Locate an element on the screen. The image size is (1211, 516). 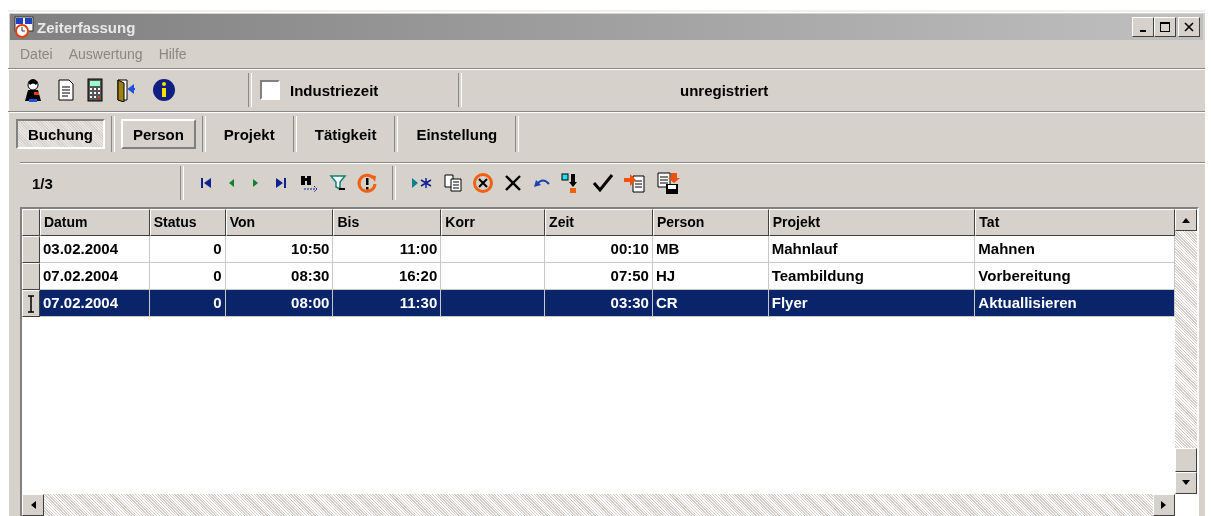
close-button is located at coordinates (1189, 27).